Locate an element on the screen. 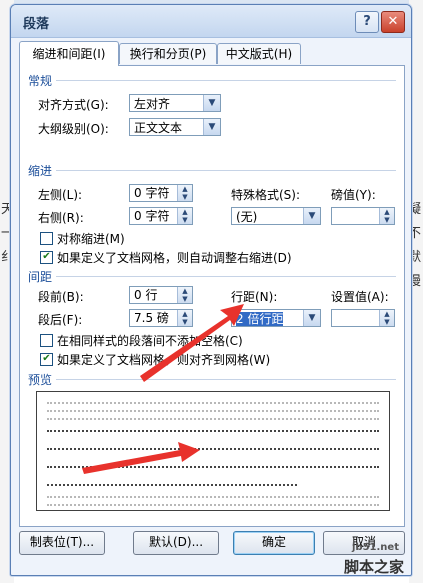 The image size is (423, 583). ok-button: 确定 is located at coordinates (274, 543).